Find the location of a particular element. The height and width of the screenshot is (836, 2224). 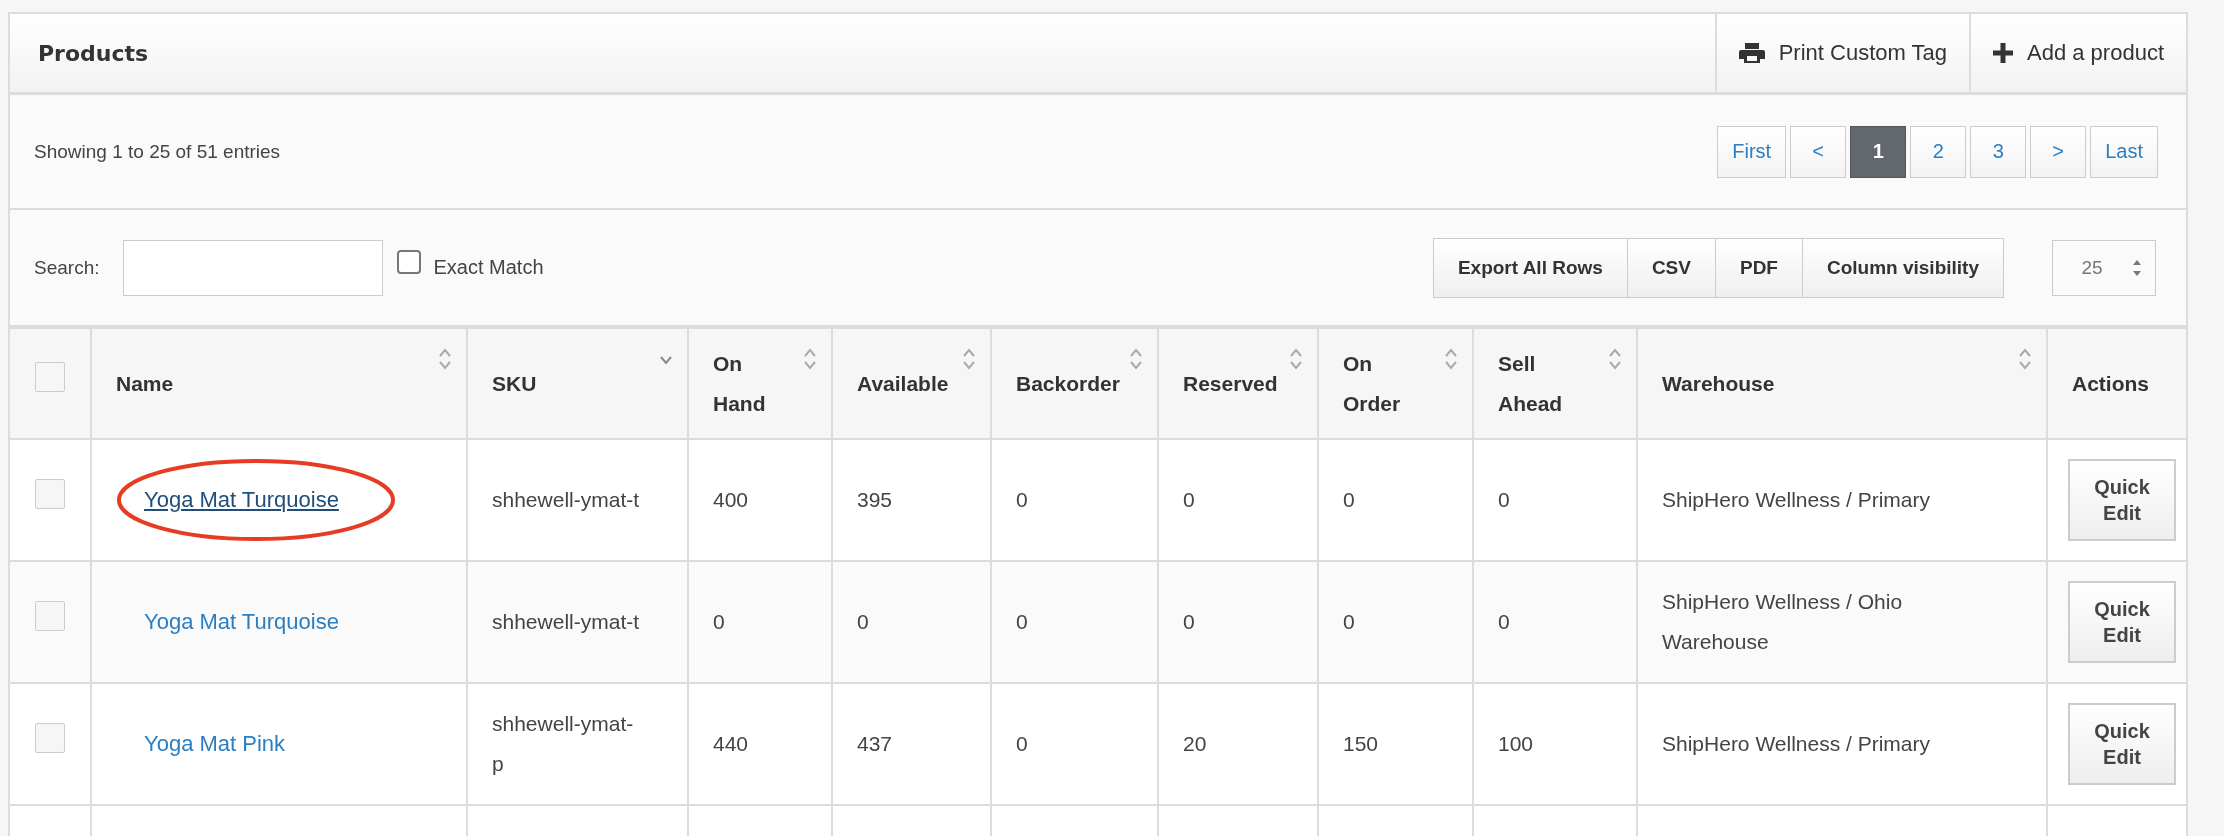

page-button: > is located at coordinates (2058, 151).